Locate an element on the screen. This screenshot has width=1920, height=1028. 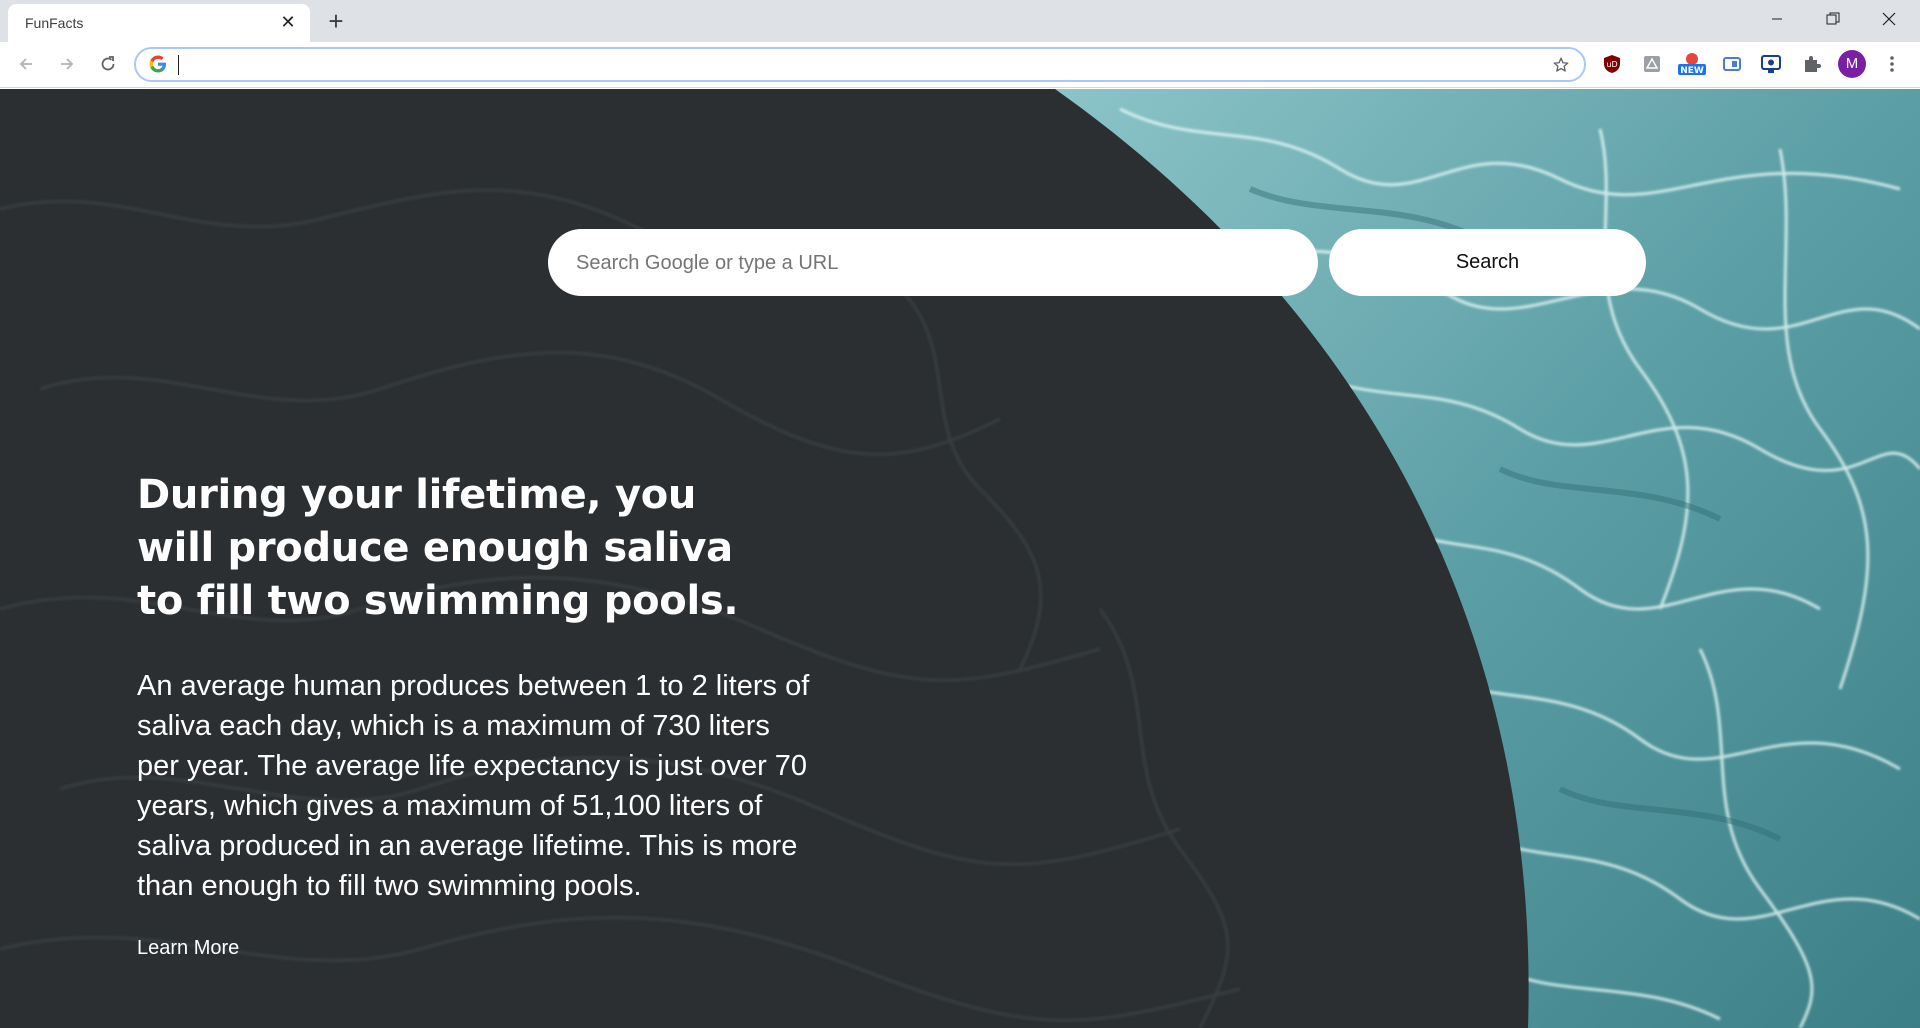
avatar: M is located at coordinates (1852, 64).